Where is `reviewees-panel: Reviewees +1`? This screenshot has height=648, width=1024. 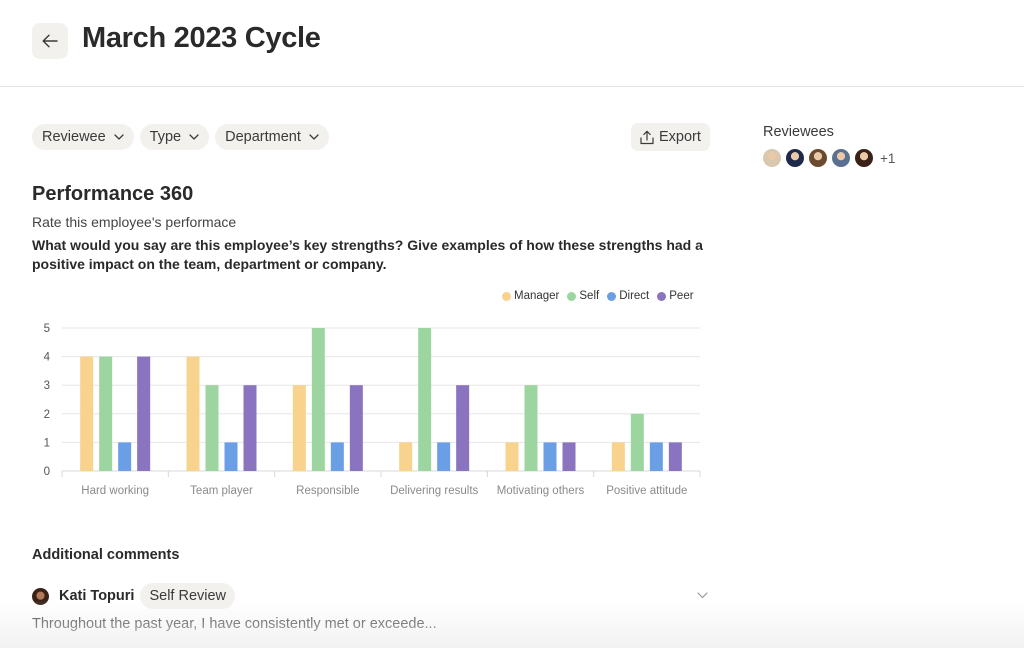
reviewees-panel: Reviewees +1 is located at coordinates (829, 145).